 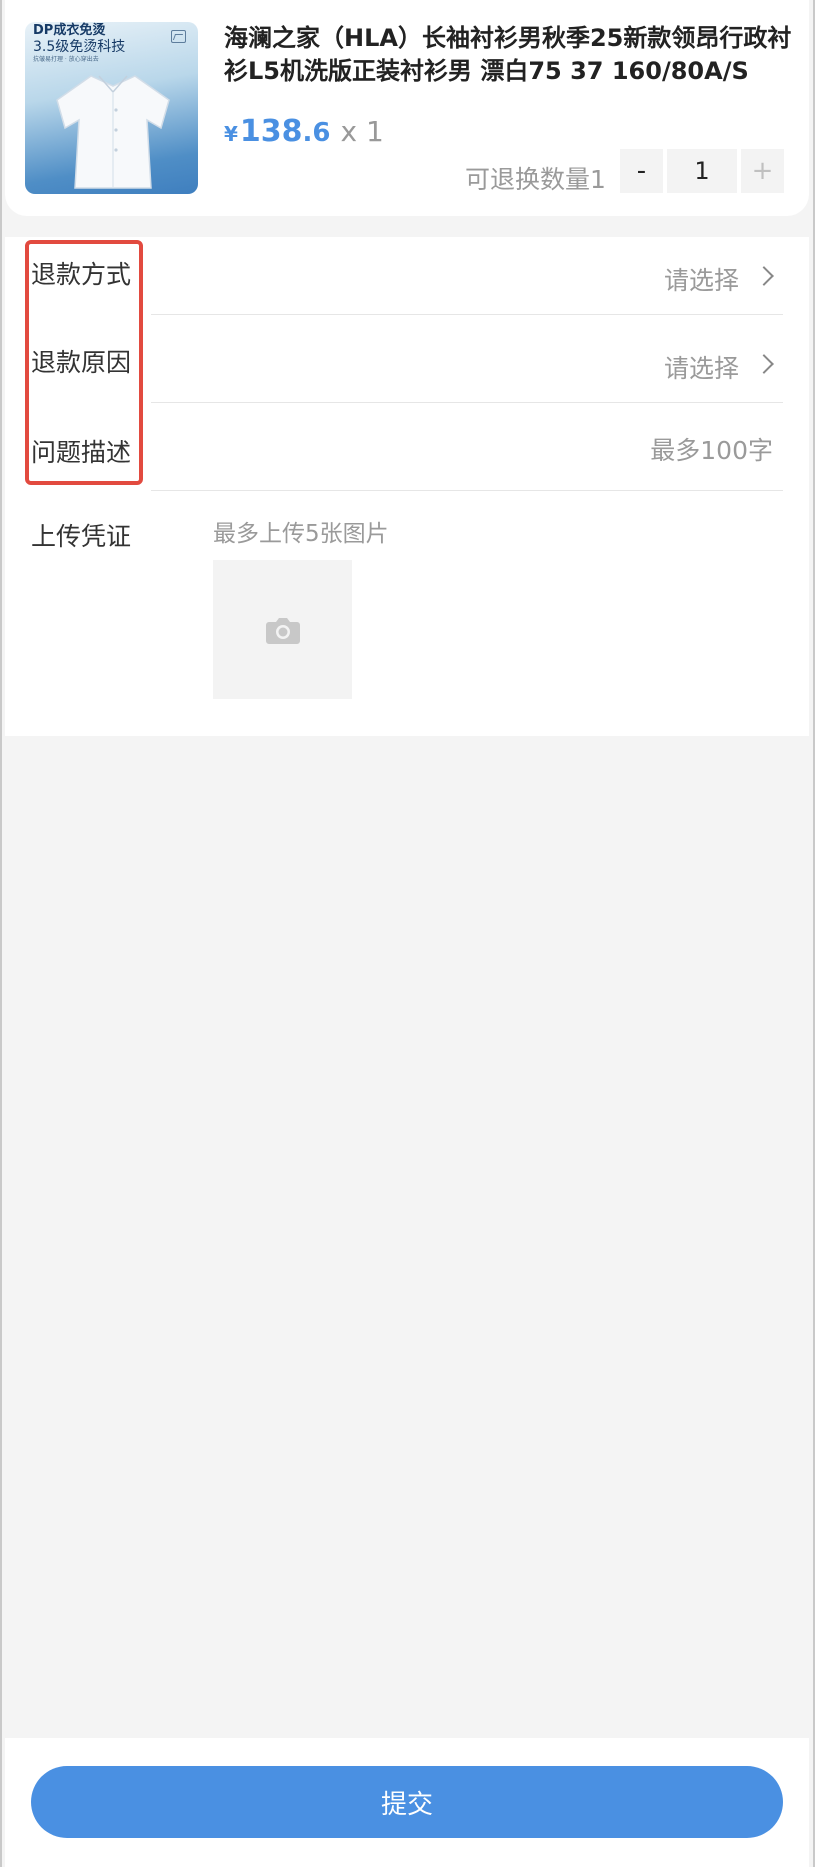 I want to click on price-currency: ¥, so click(x=231, y=134).